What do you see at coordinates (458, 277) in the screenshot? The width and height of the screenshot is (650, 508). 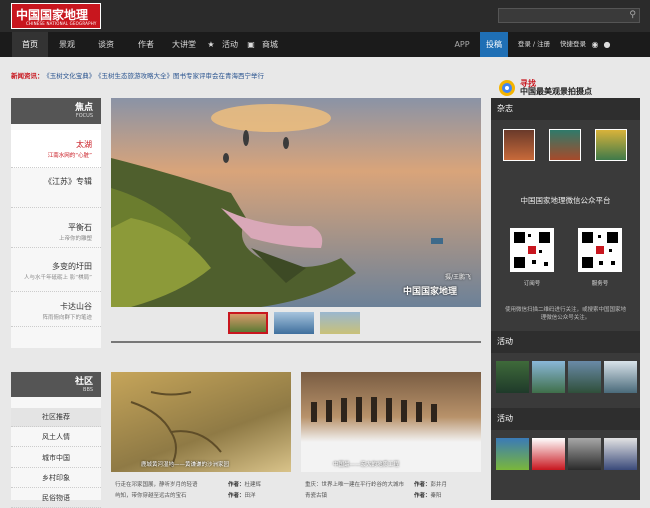 I see `photo-credit: 摄/王鹏飞` at bounding box center [458, 277].